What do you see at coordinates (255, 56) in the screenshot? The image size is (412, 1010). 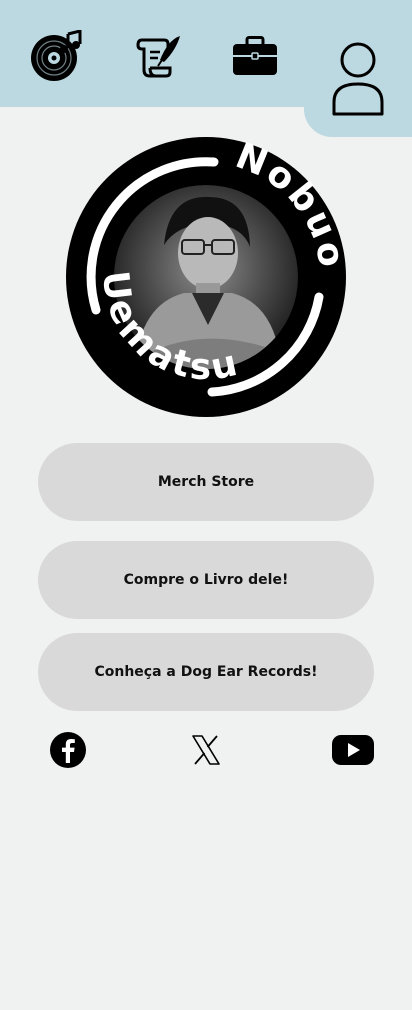 I see `briefcase-icon` at bounding box center [255, 56].